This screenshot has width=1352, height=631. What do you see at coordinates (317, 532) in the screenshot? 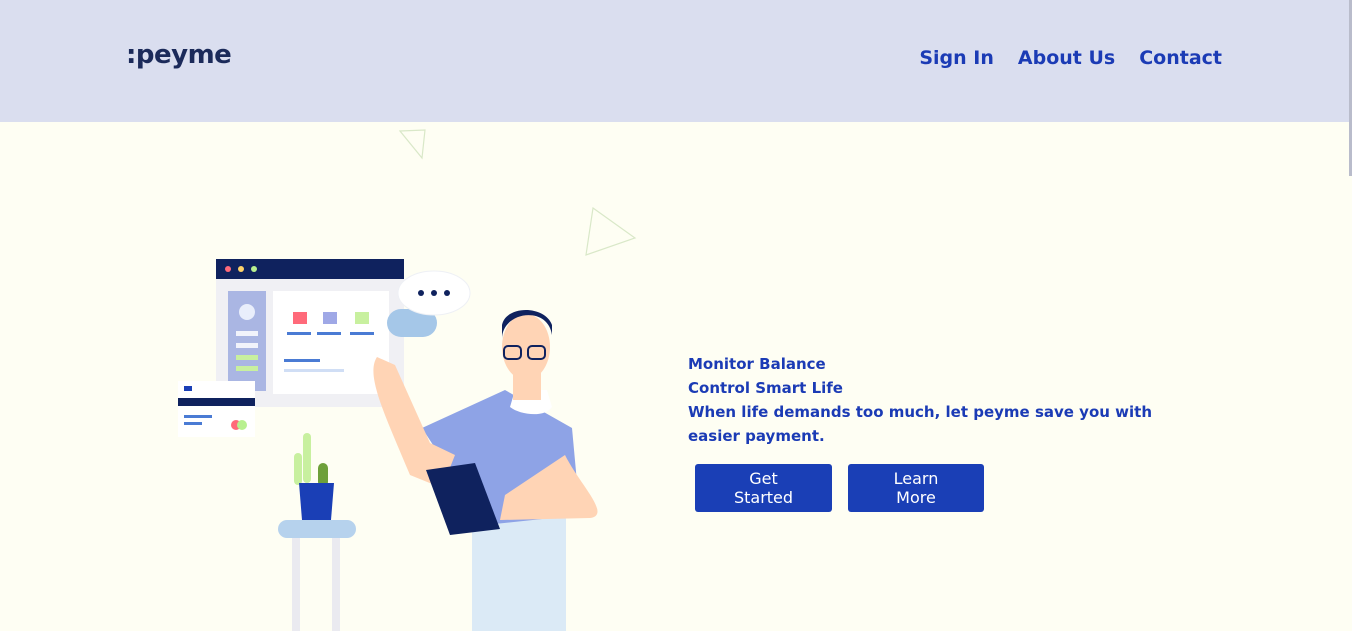
I see `plant-icon` at bounding box center [317, 532].